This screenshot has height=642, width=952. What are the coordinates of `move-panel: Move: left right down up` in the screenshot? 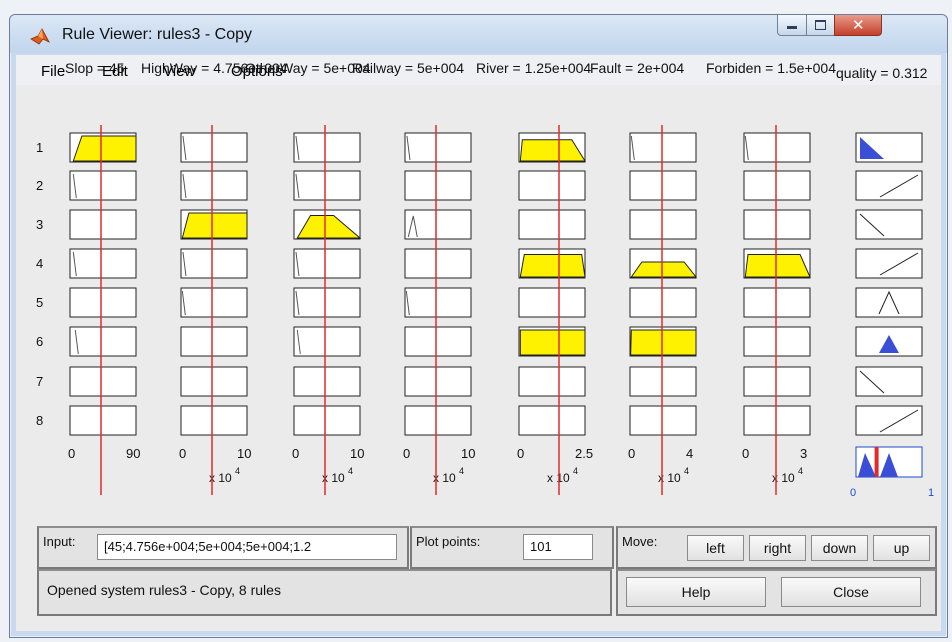 It's located at (776, 547).